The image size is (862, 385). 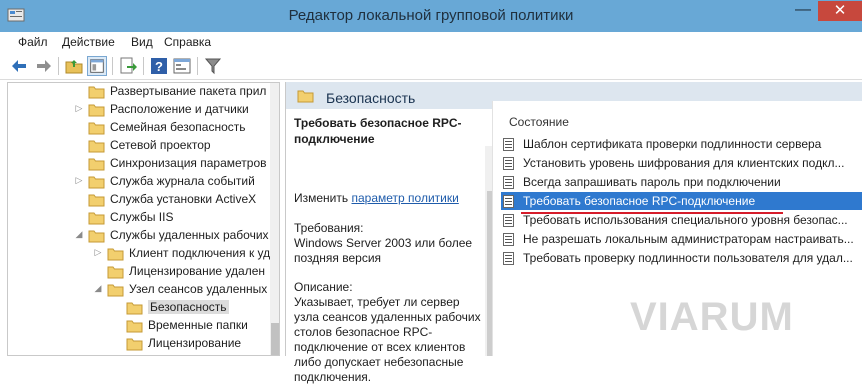 I want to click on tree-item-label: Безопасность, so click(x=188, y=307).